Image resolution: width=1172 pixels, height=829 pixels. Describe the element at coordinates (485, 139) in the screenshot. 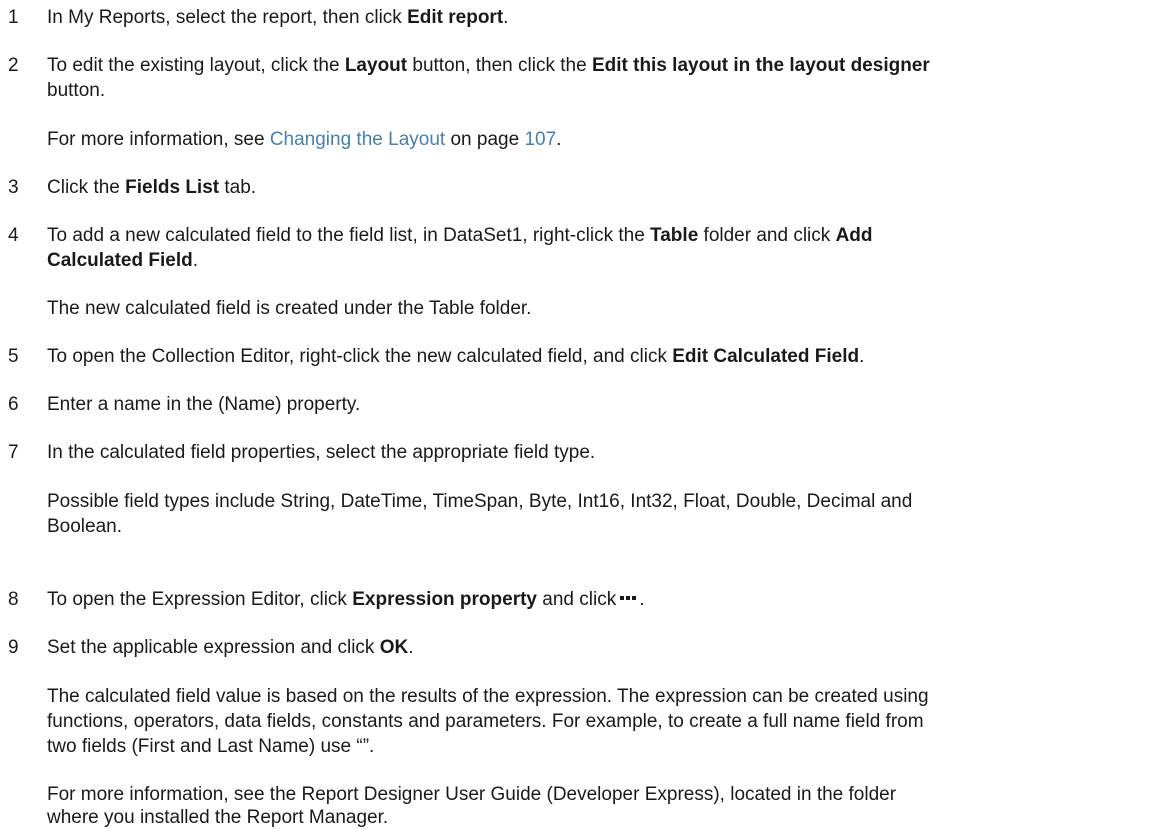

I see `note-text: on page` at that location.